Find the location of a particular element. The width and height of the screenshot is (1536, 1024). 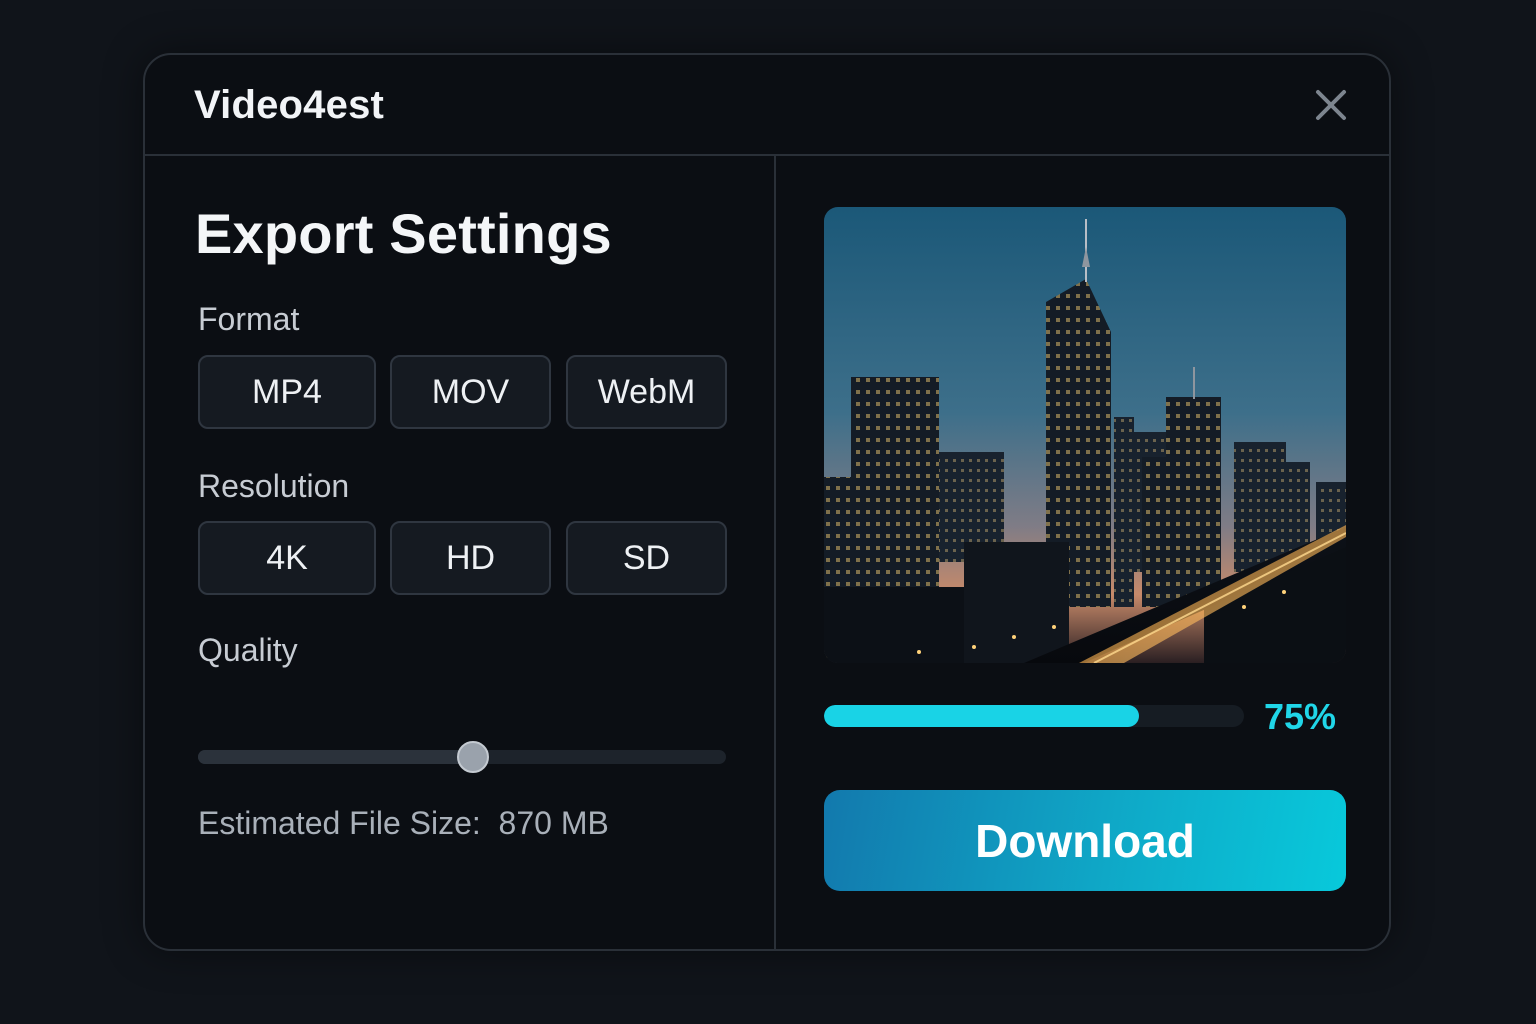

close-icon is located at coordinates (1331, 105).